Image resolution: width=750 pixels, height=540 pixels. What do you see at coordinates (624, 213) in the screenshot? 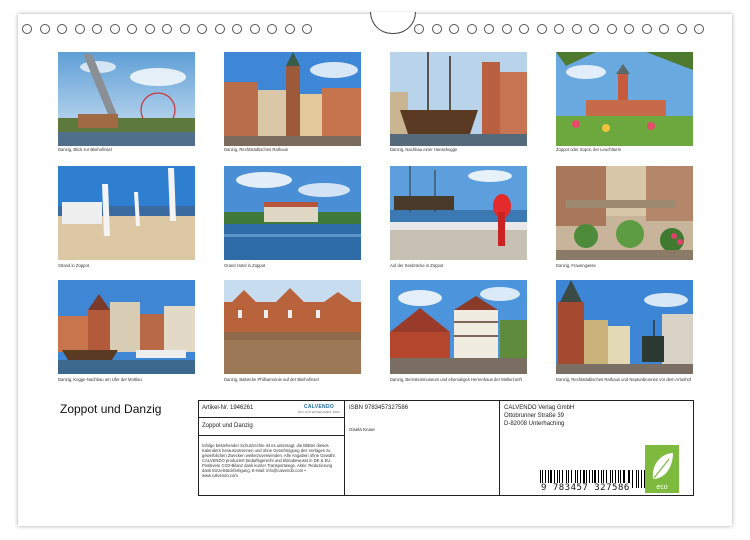
I see `photo-frauengasse` at bounding box center [624, 213].